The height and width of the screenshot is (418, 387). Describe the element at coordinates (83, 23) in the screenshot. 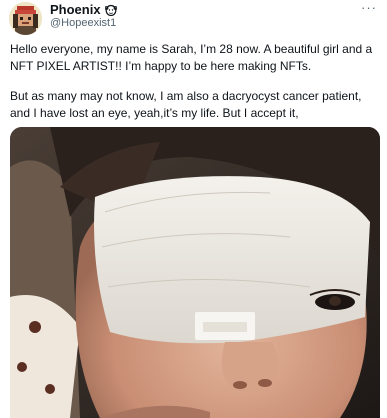

I see `author-handle: @Hopeexist1` at that location.